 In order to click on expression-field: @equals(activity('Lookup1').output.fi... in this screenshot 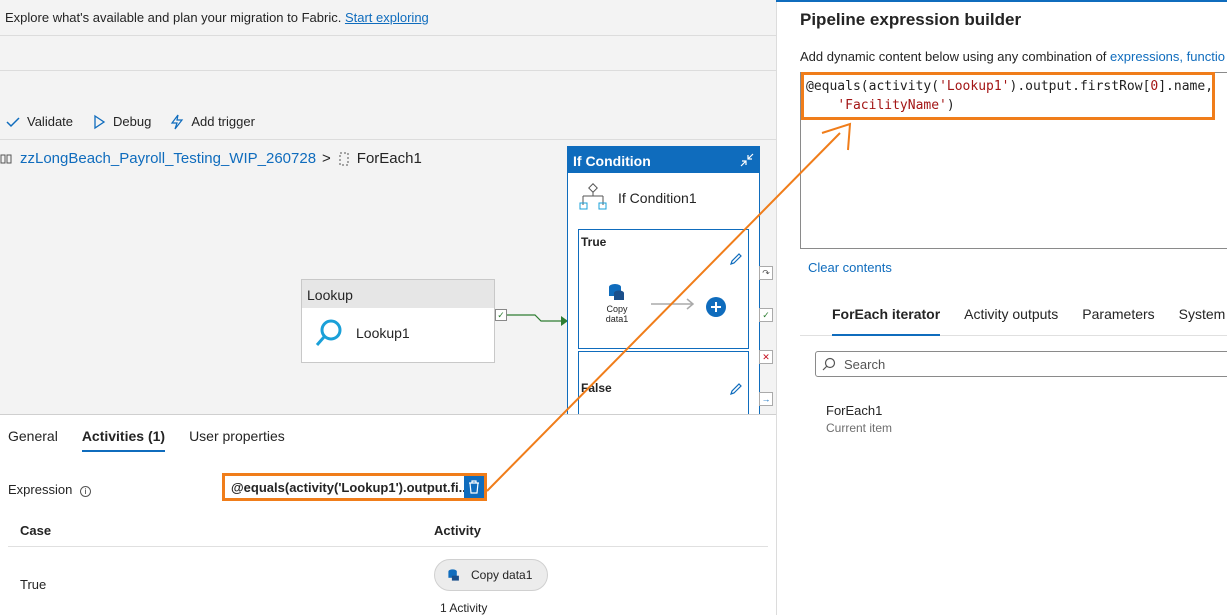, I will do `click(354, 487)`.